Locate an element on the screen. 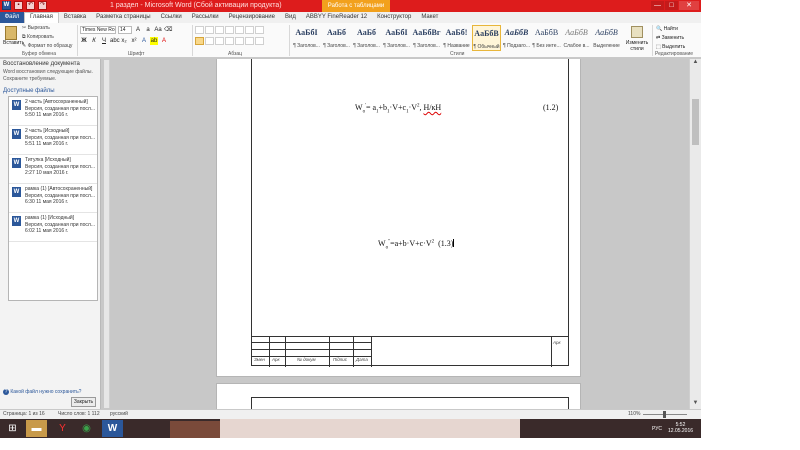 The image size is (800, 450). word-count: Число слов: 1 112 is located at coordinates (79, 414).